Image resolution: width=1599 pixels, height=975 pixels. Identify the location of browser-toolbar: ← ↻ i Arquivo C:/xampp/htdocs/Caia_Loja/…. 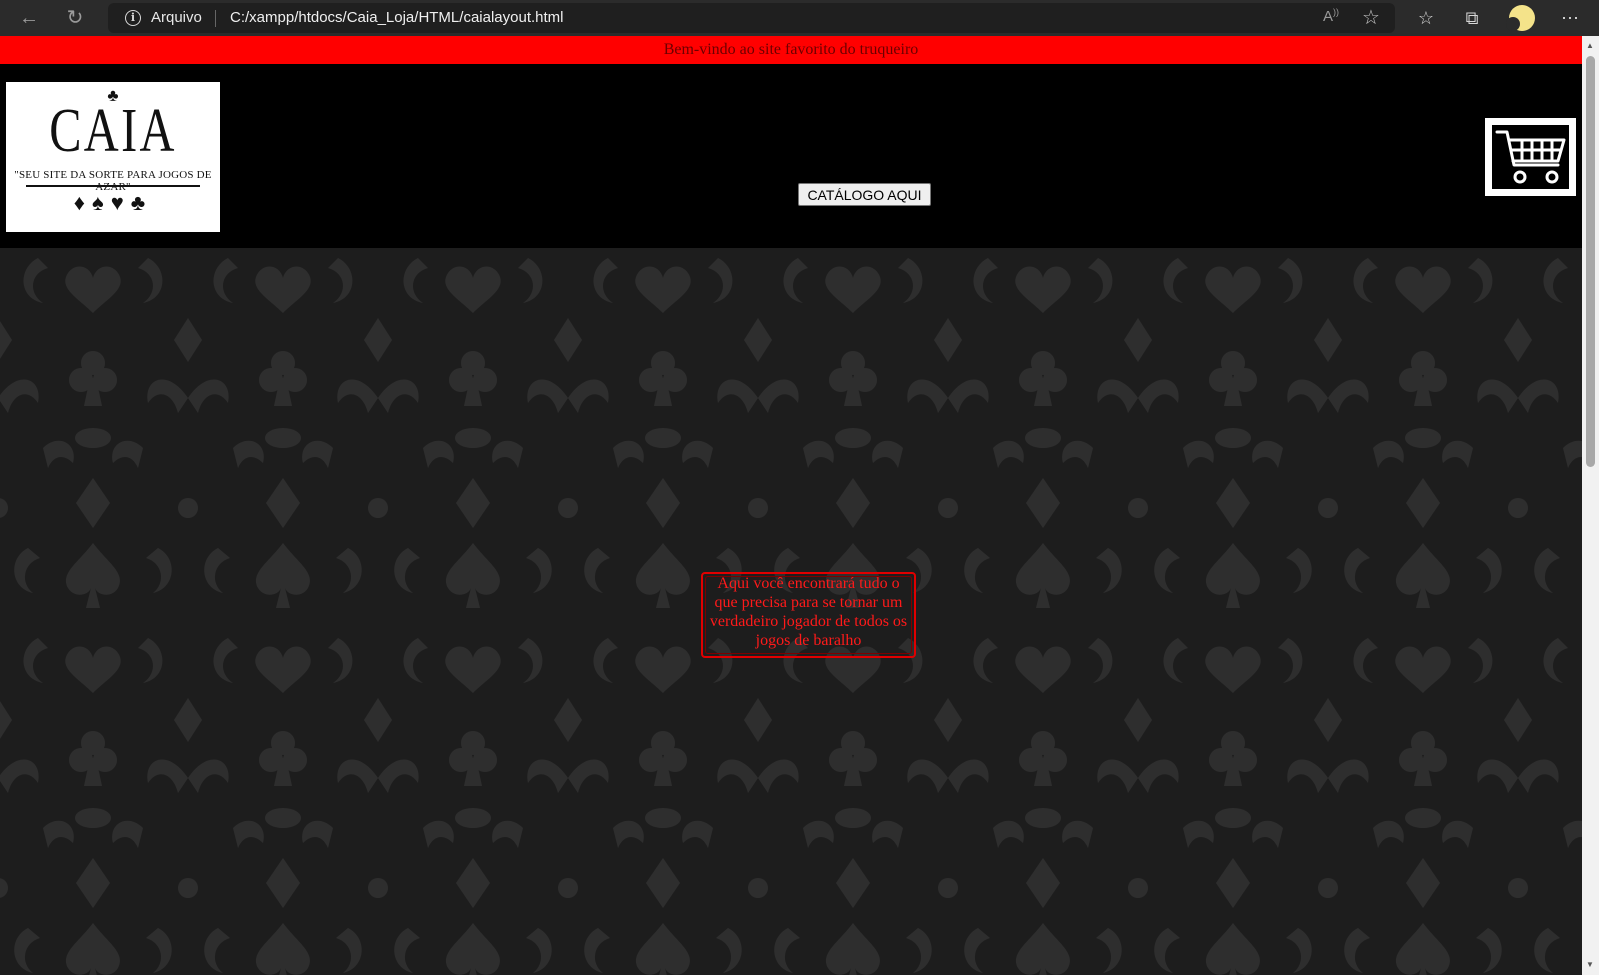
(799, 18).